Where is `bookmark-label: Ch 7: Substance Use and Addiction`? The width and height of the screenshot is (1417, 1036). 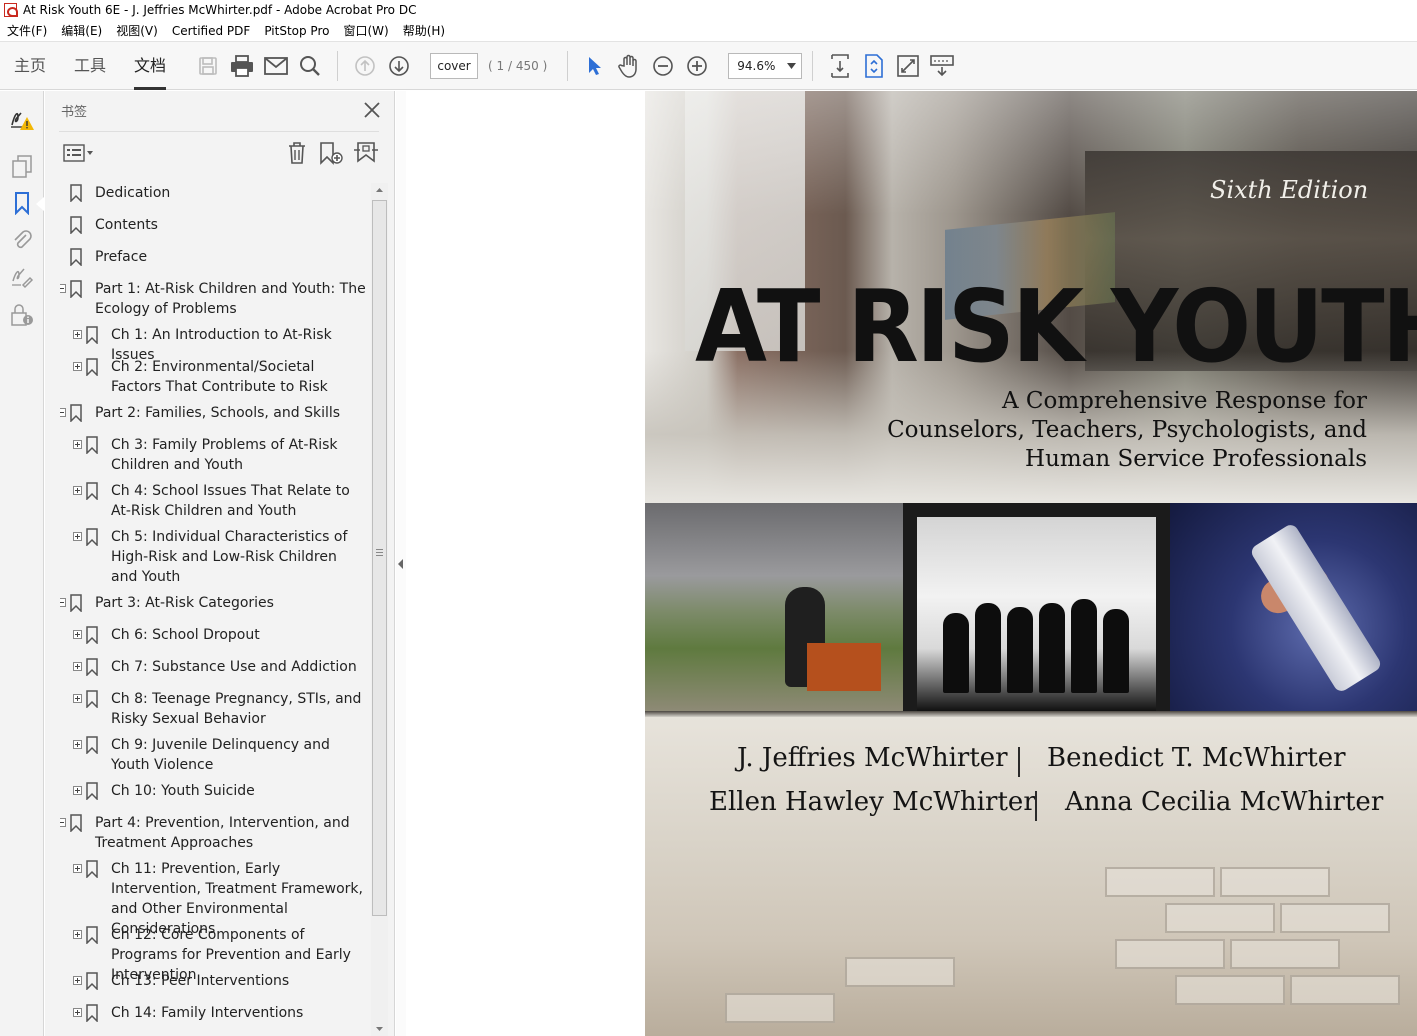
bookmark-label: Ch 7: Substance Use and Addiction is located at coordinates (234, 667).